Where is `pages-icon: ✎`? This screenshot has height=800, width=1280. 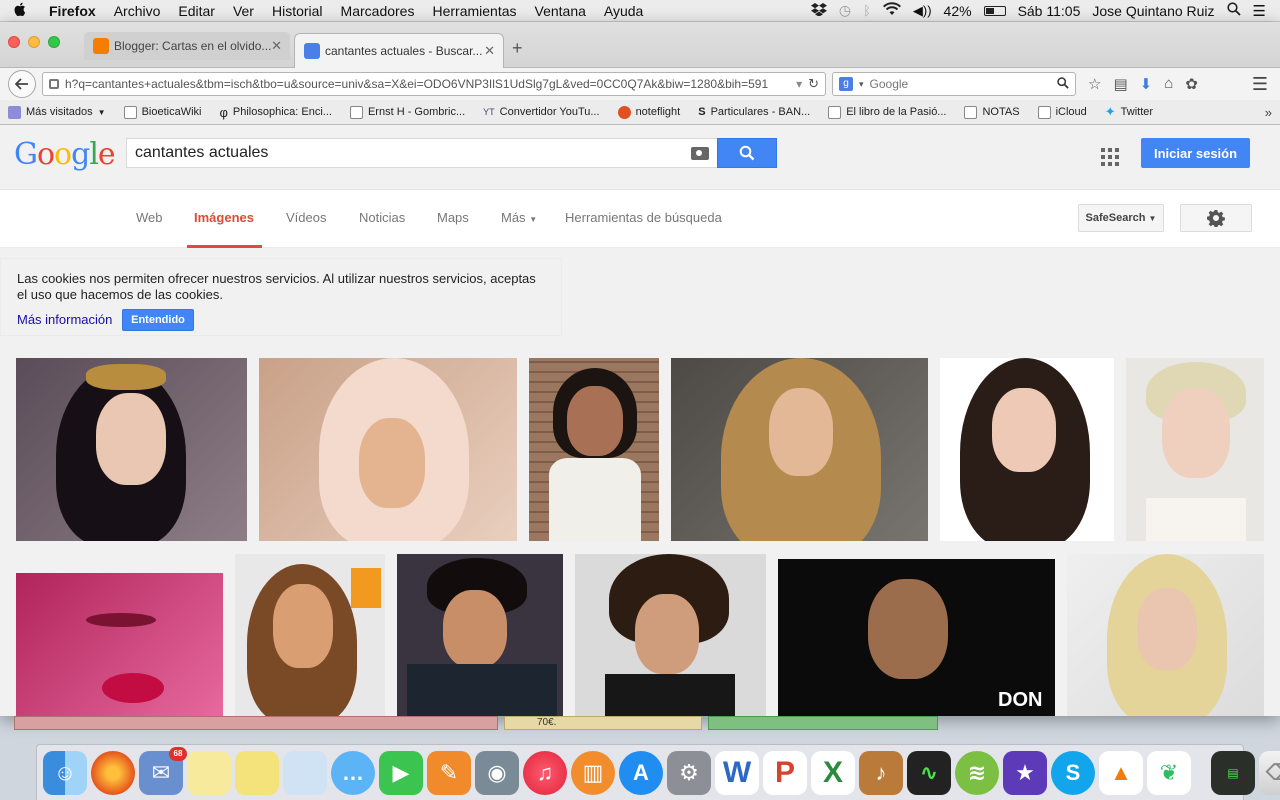
pages-icon: ✎ is located at coordinates (449, 772).